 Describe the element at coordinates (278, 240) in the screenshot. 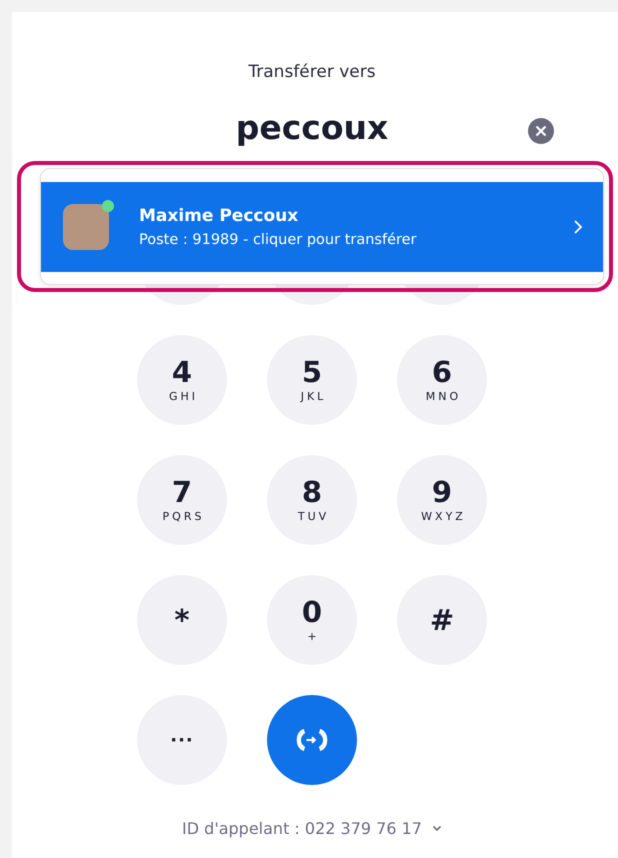

I see `contact-extension: Poste : 91989 - cliquer pour transférer` at that location.